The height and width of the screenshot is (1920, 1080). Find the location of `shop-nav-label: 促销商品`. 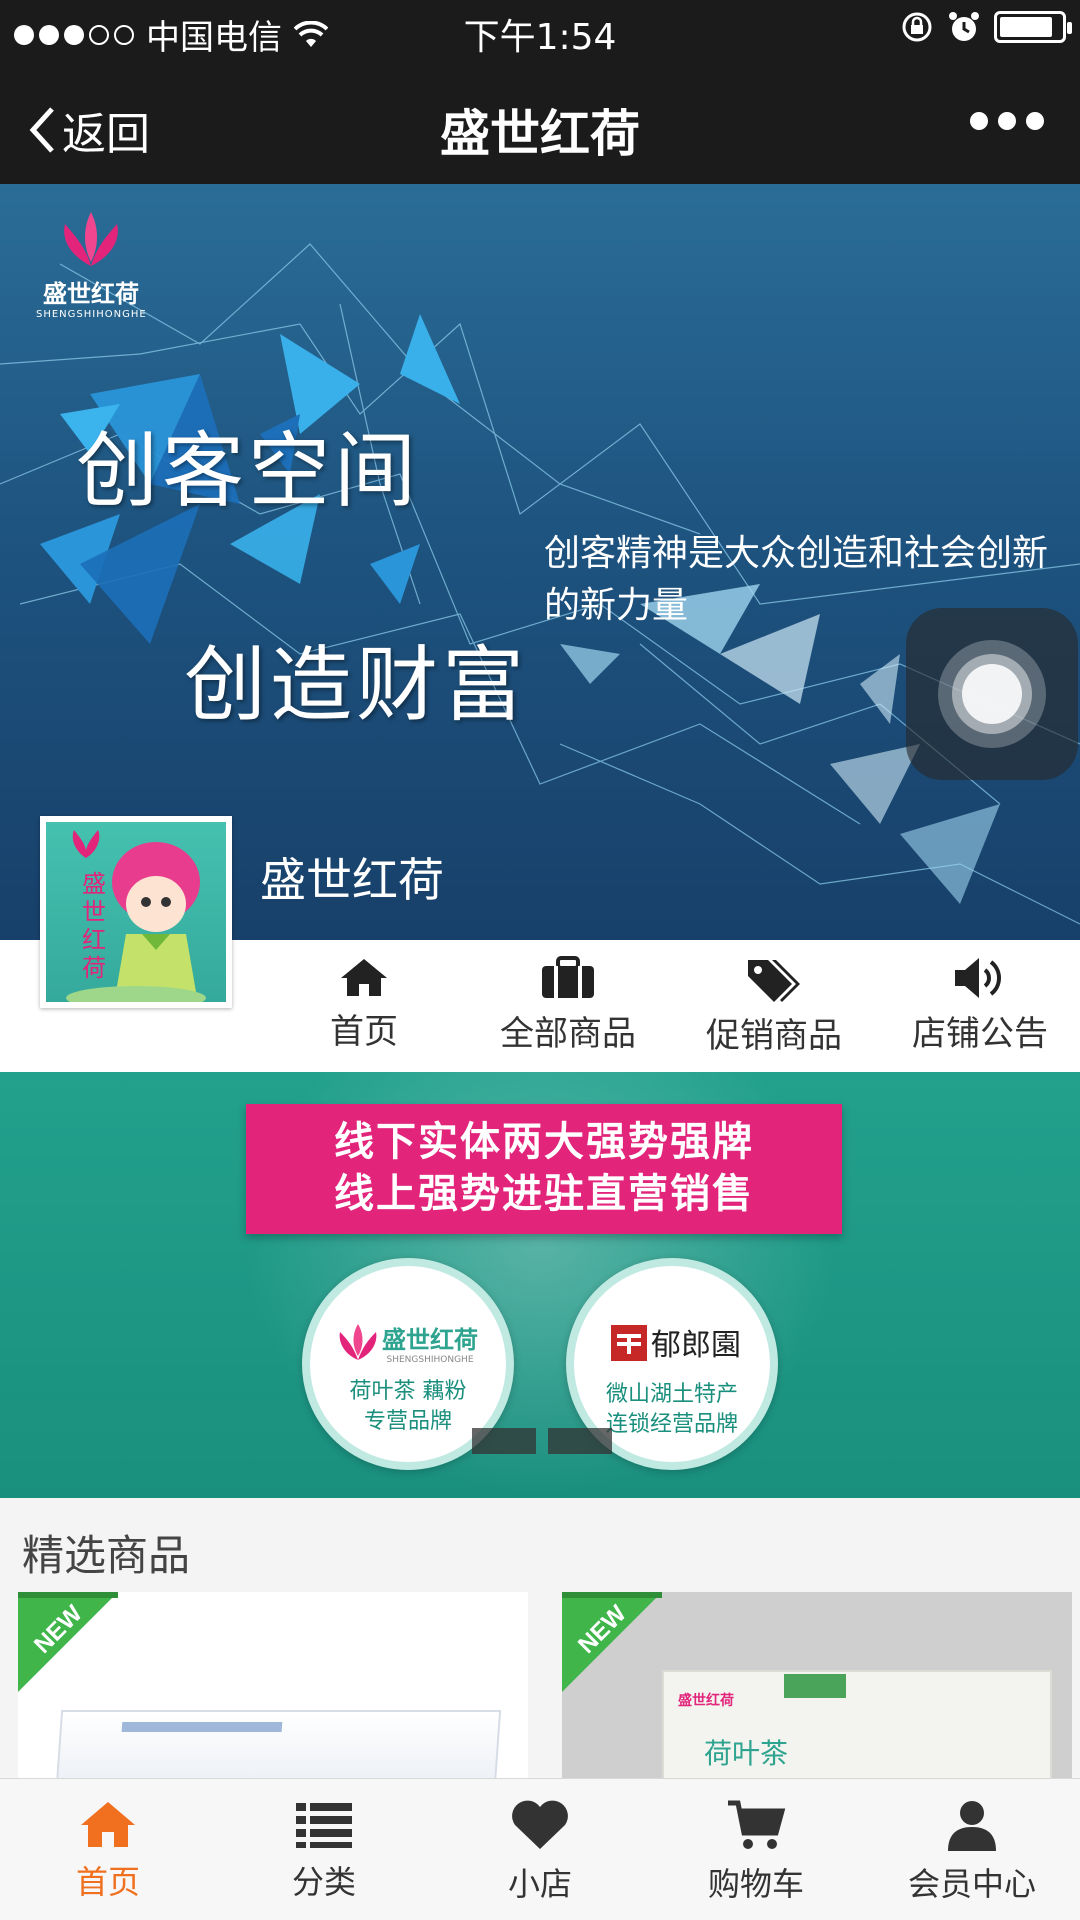

shop-nav-label: 促销商品 is located at coordinates (774, 1036).